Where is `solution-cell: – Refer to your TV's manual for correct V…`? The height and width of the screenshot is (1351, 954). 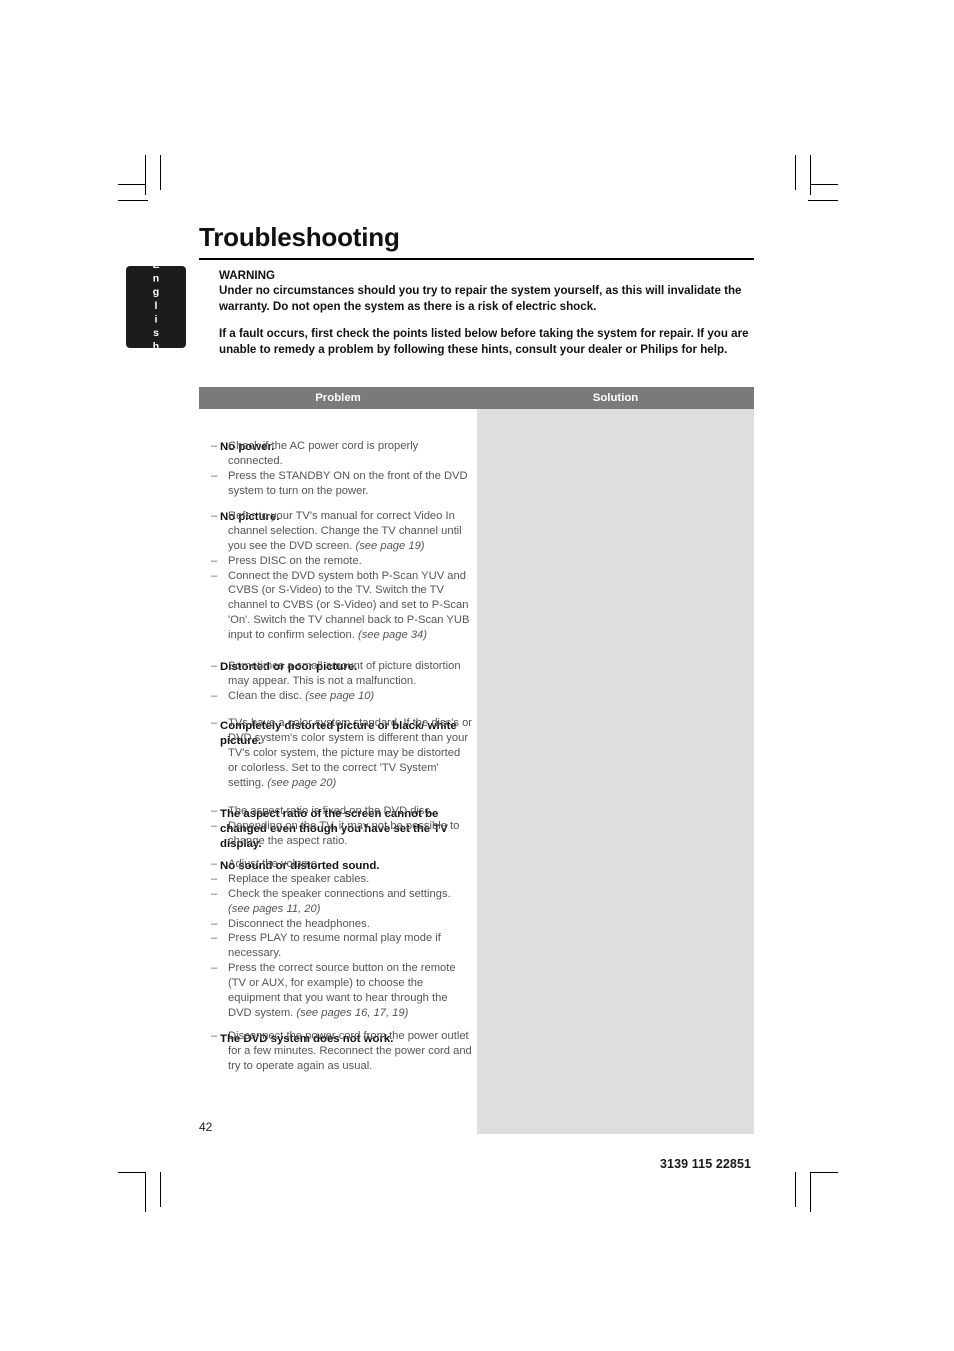
solution-cell: – Refer to your TV's manual for correct V… is located at coordinates (342, 576).